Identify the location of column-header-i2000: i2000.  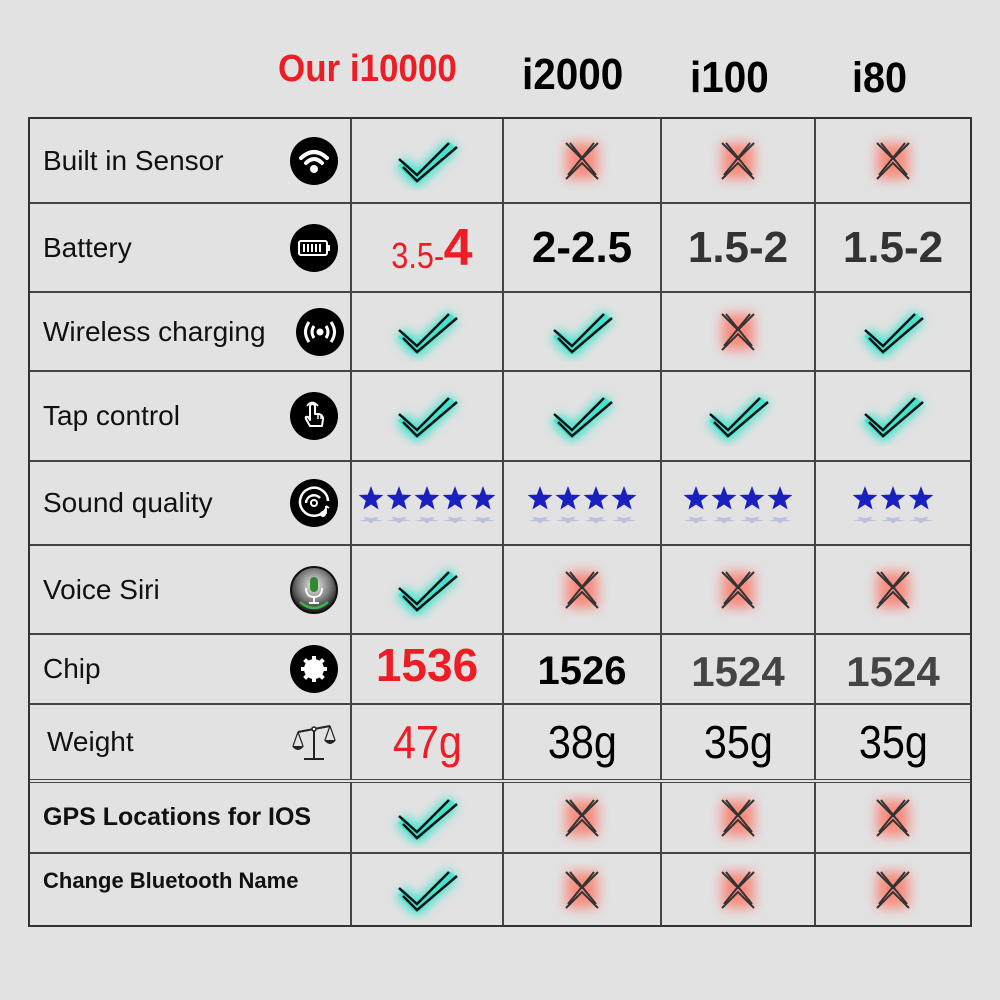
(573, 74).